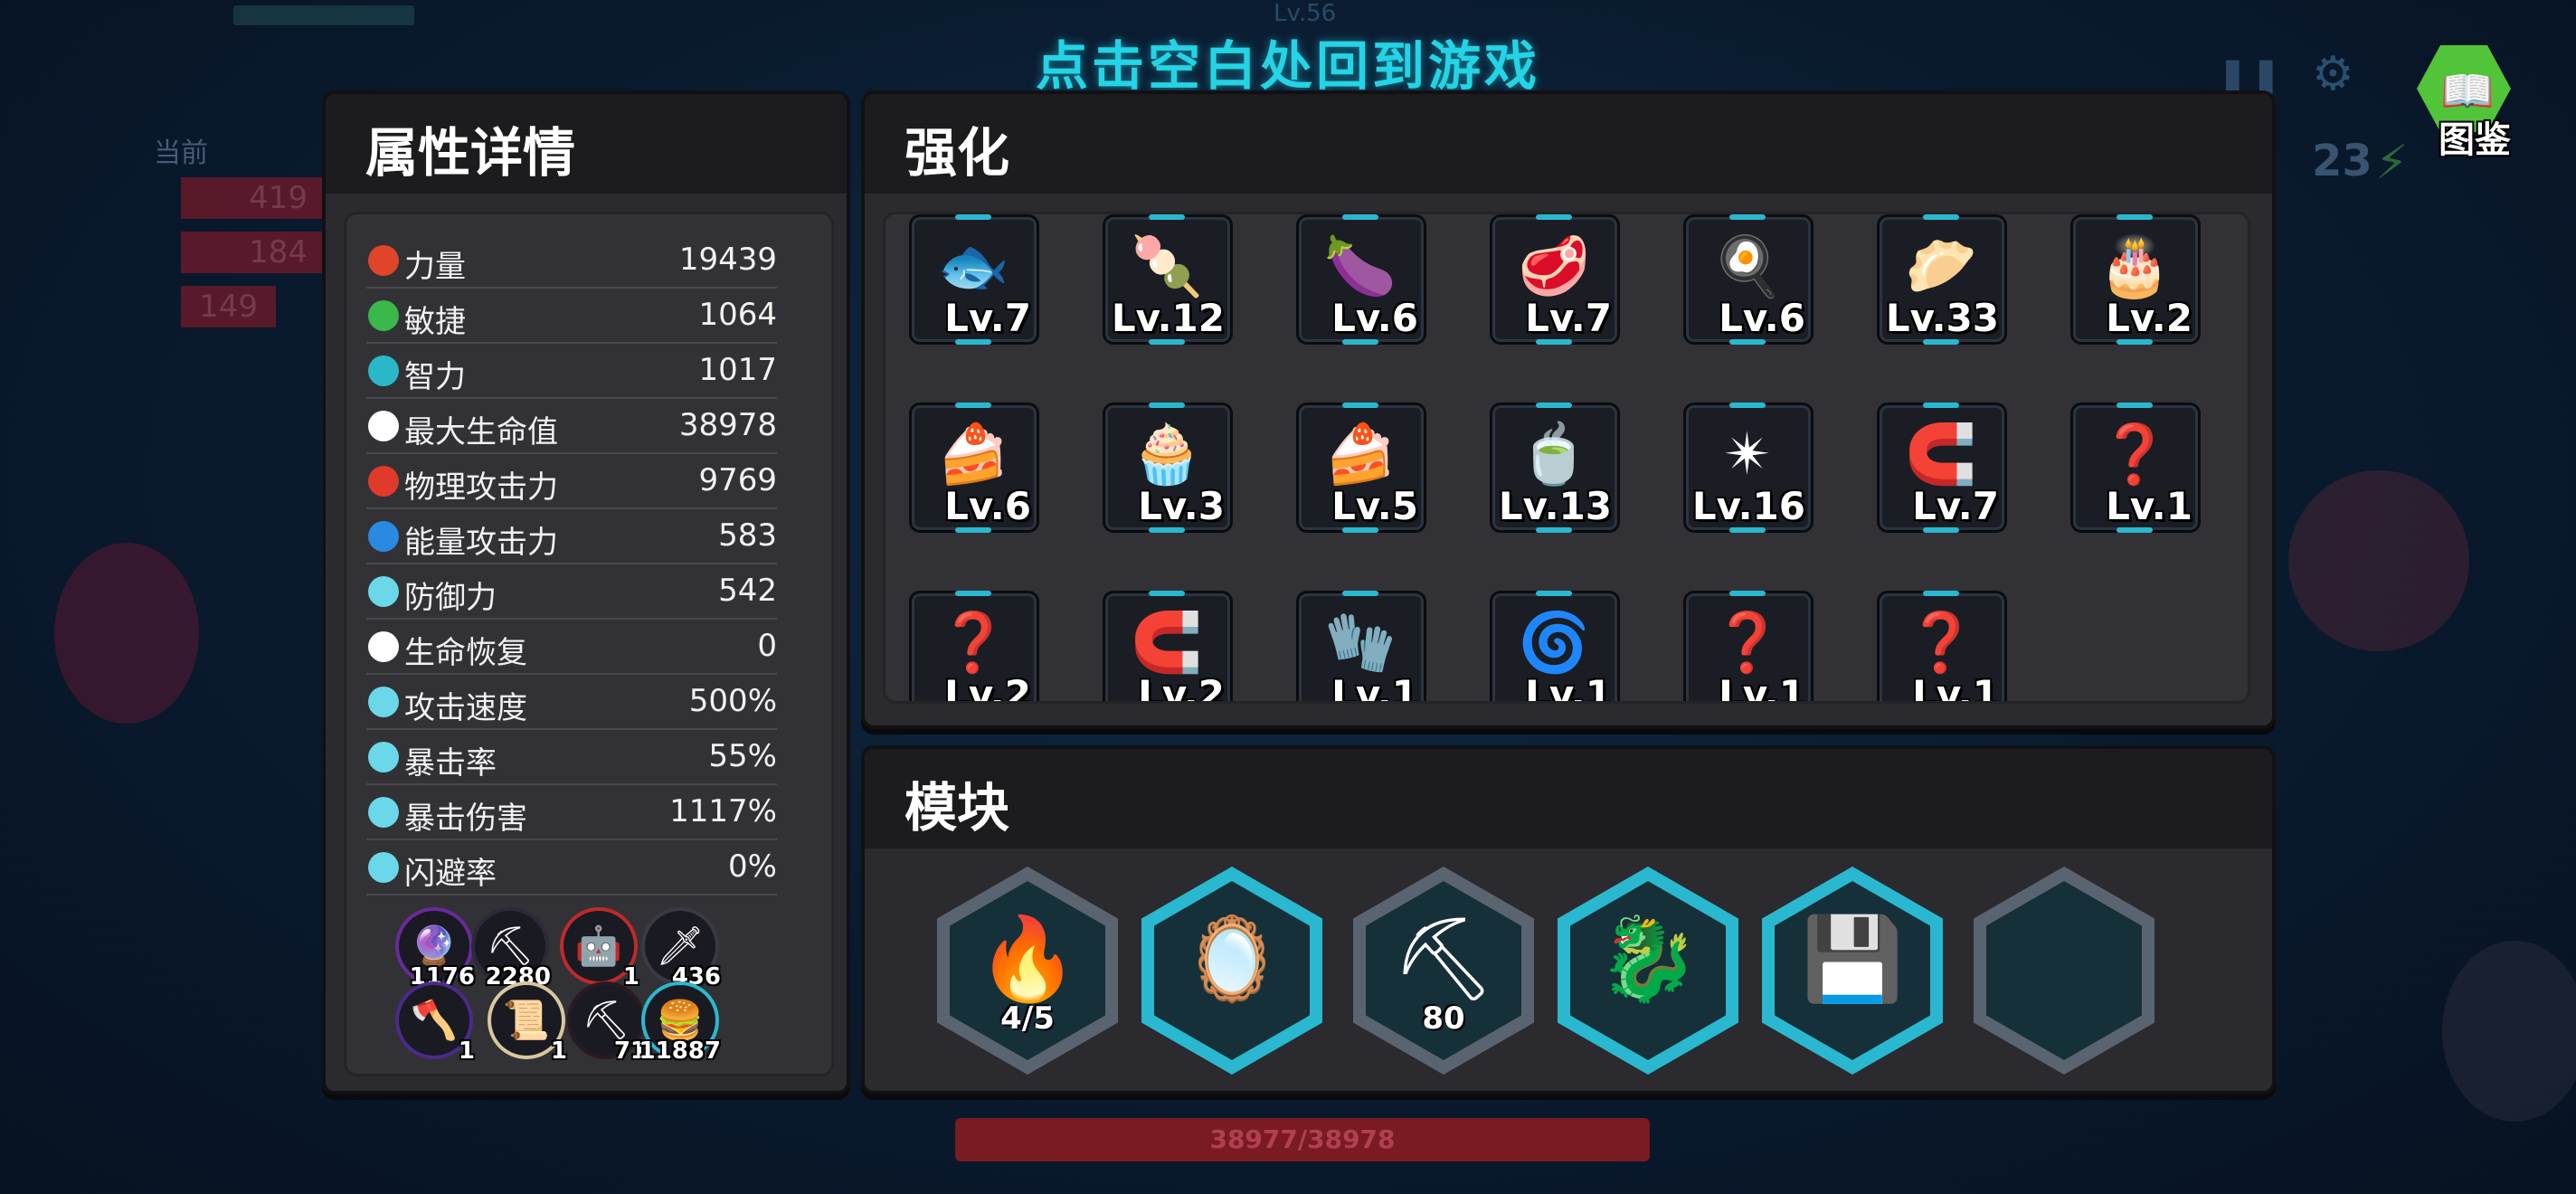 The height and width of the screenshot is (1194, 2576). I want to click on module-slot: 🪞, so click(1231, 971).